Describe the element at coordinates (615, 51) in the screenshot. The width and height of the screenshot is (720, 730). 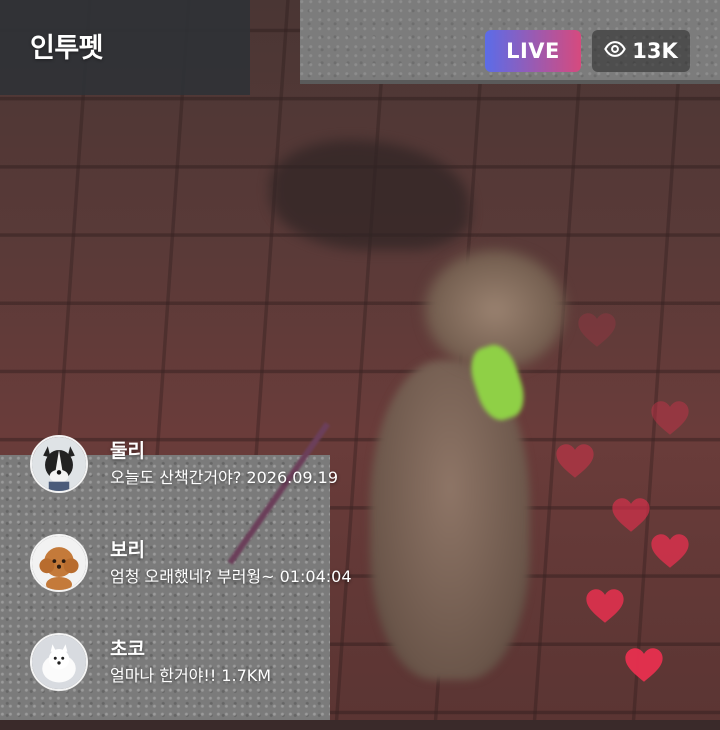
I see `eye-icon` at that location.